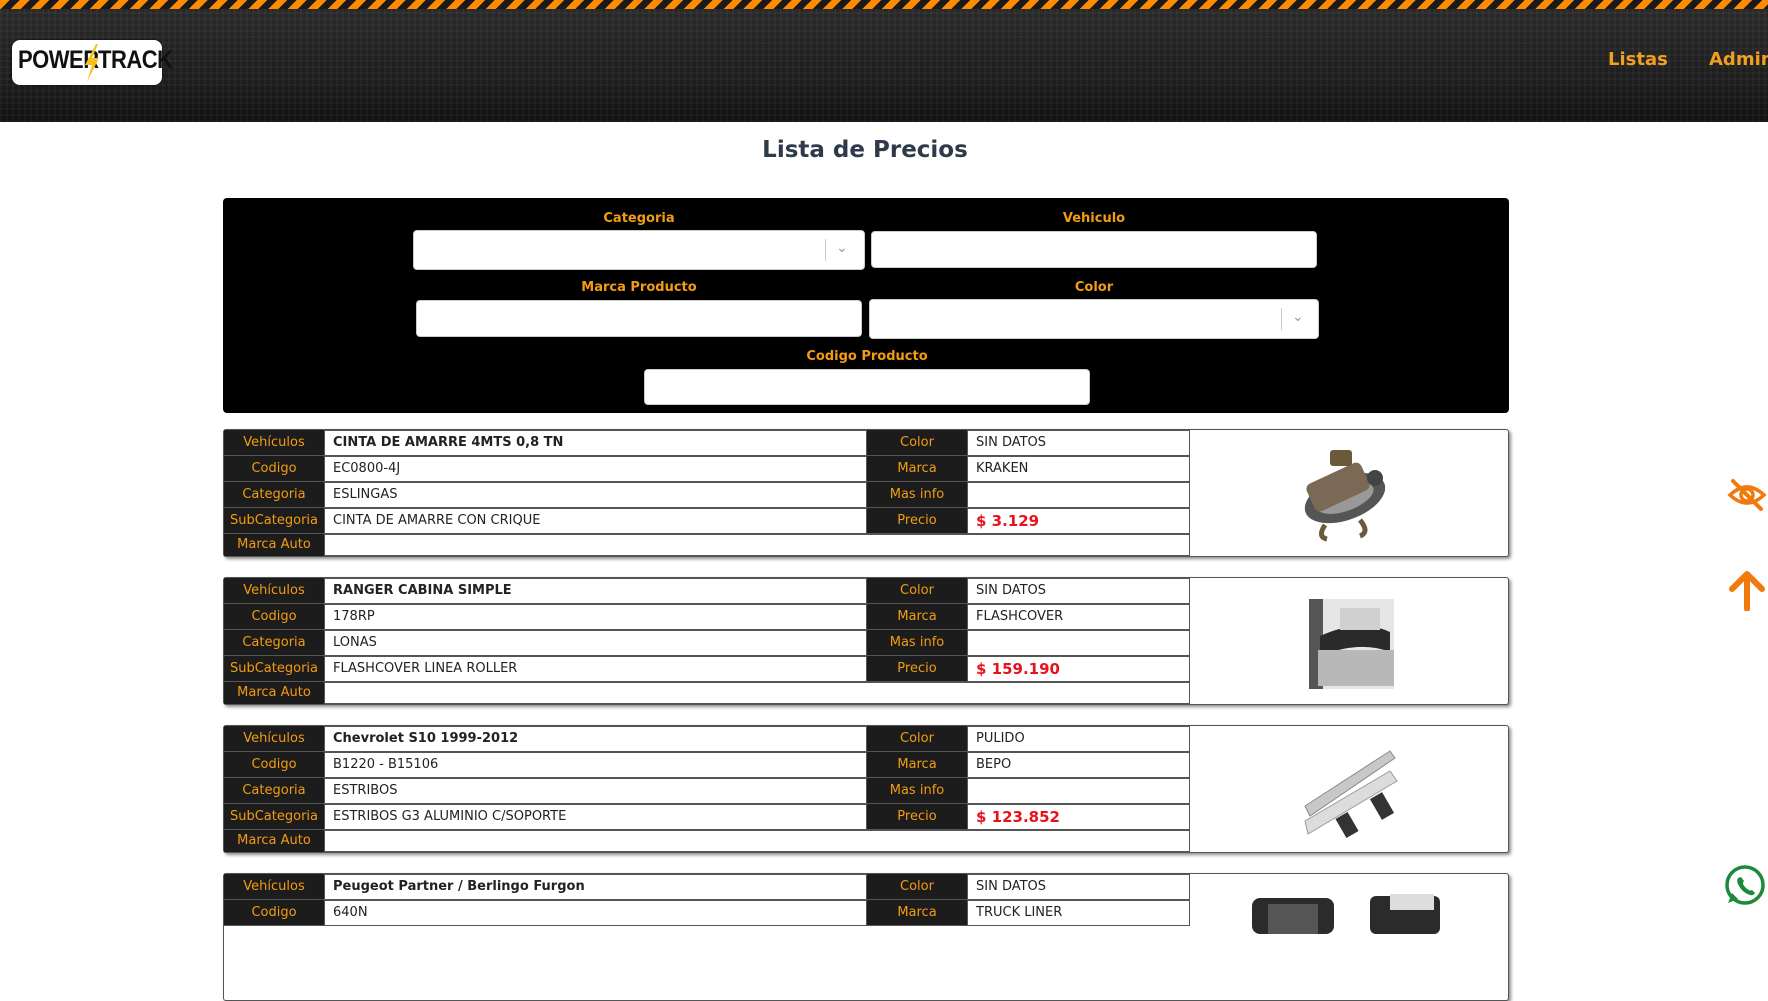 The width and height of the screenshot is (1768, 1001). I want to click on marca-value: KRAKEN, so click(1078, 469).